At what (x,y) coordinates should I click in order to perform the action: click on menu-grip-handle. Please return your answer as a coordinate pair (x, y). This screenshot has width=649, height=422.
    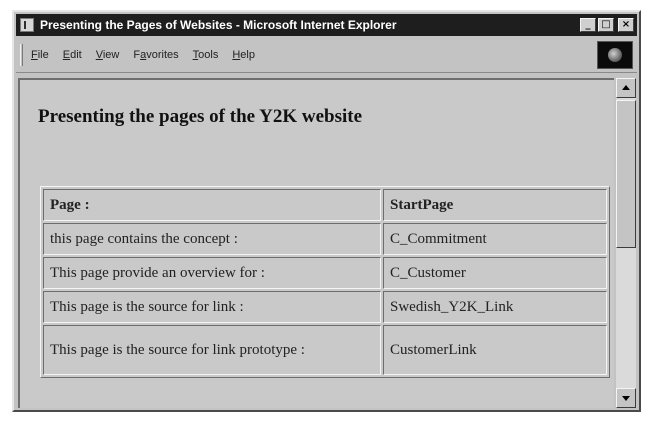
    Looking at the image, I should click on (21, 55).